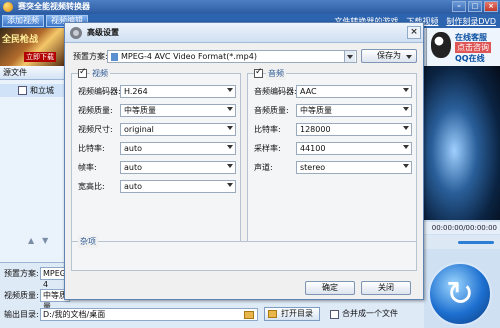  I want to click on video-aspect-label: 宽高比:, so click(91, 186).